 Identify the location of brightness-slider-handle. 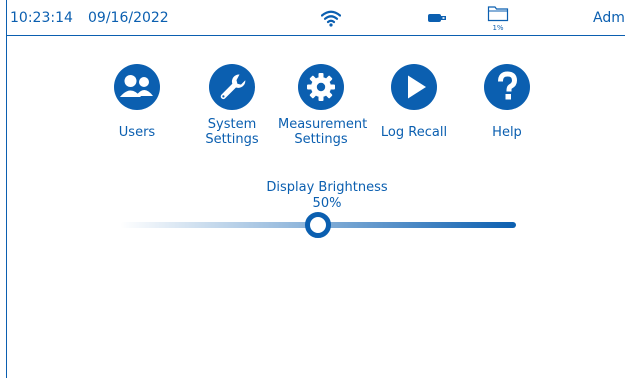
(318, 225).